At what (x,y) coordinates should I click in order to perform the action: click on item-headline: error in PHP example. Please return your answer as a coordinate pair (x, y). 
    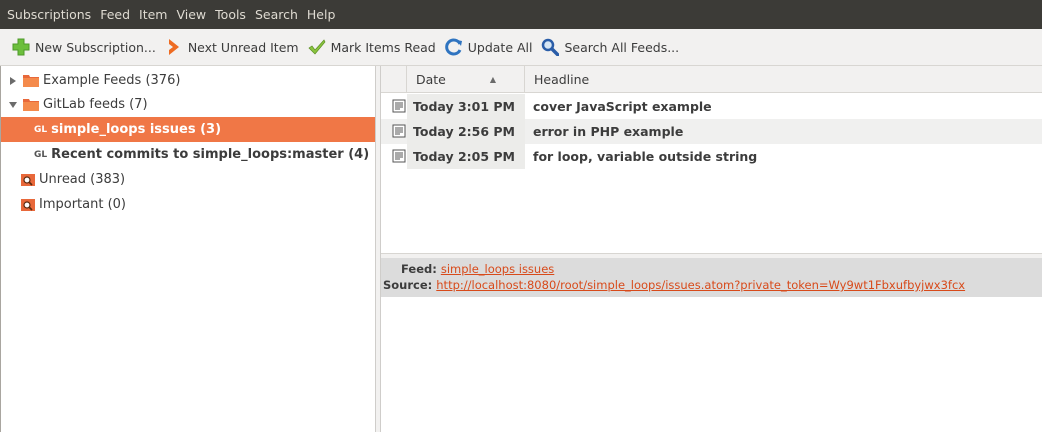
    Looking at the image, I should click on (608, 131).